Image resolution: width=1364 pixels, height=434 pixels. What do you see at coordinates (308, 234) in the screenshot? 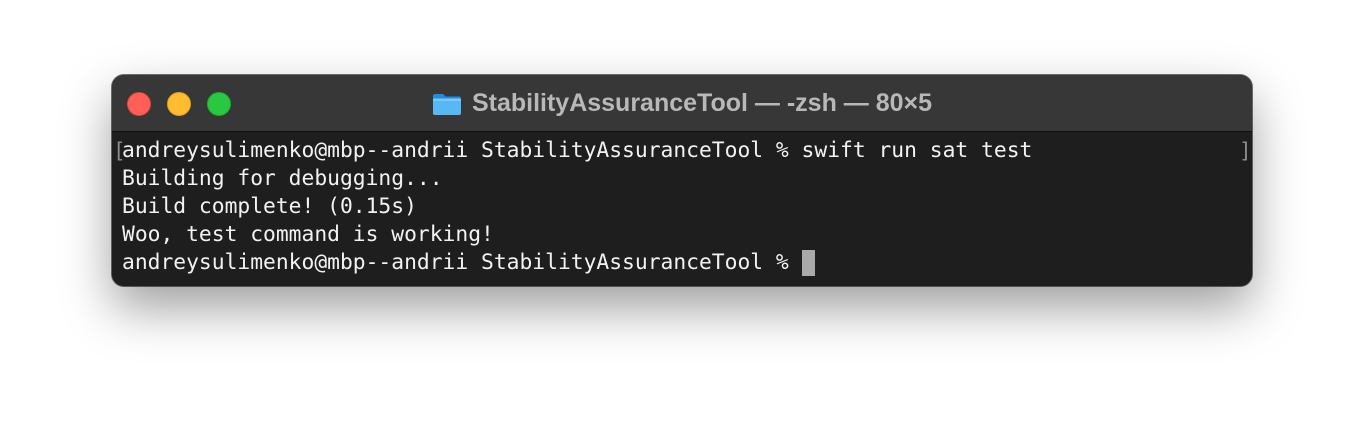
I see `terminal-line: Woo, test command is working!` at bounding box center [308, 234].